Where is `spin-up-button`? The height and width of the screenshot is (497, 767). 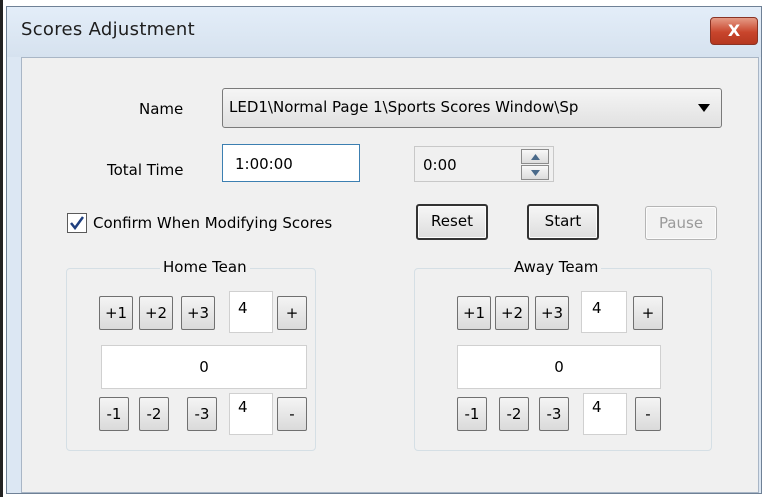 spin-up-button is located at coordinates (535, 156).